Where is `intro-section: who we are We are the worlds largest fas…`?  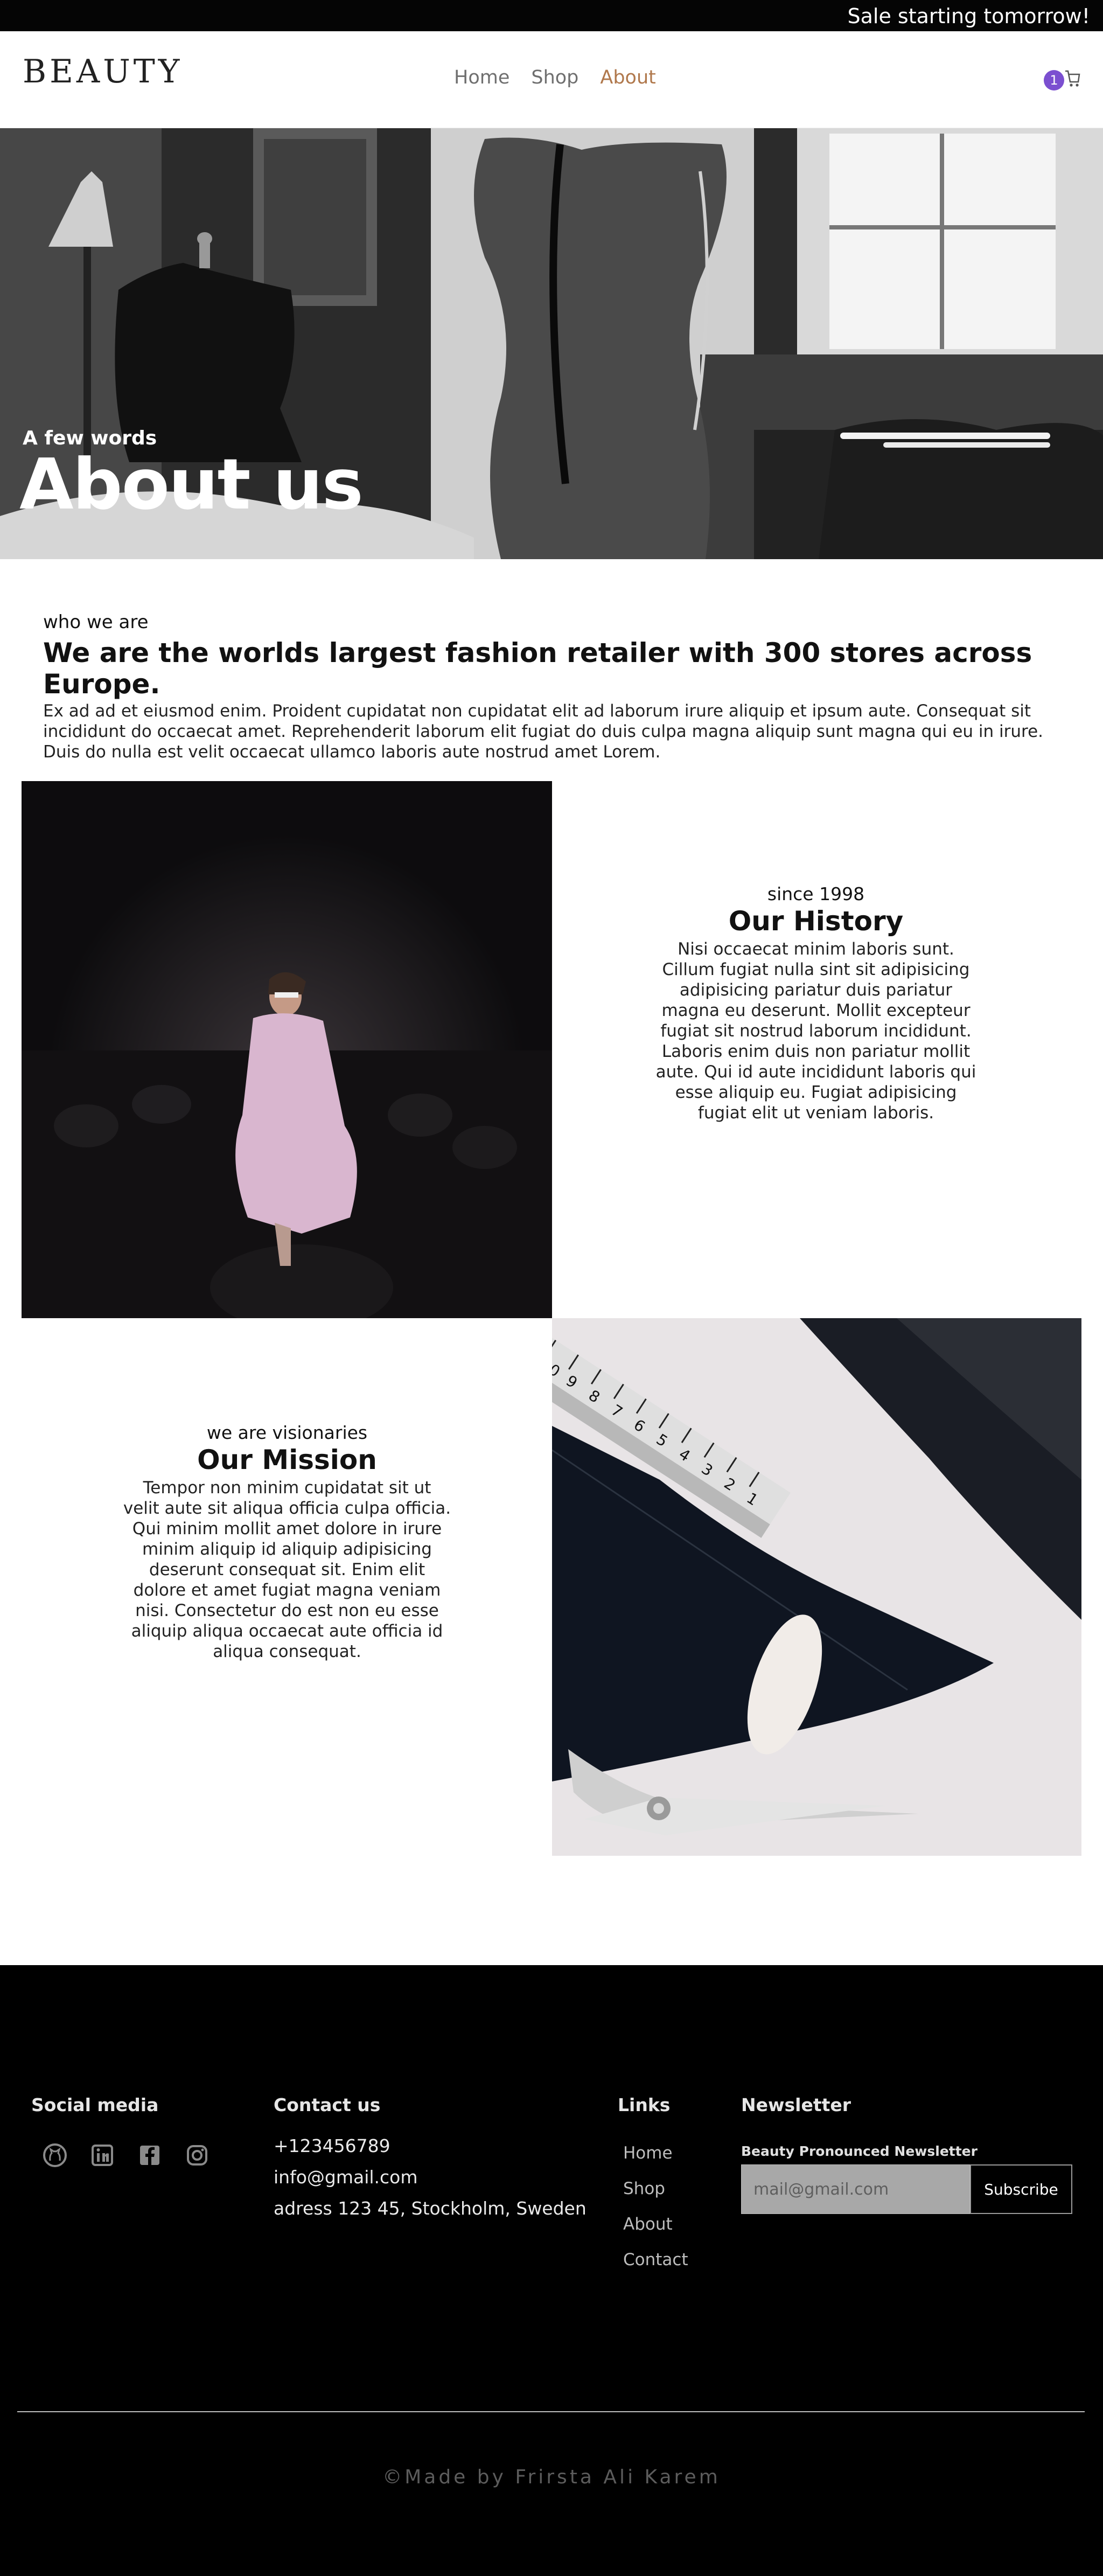 intro-section: who we are We are the worlds largest fas… is located at coordinates (554, 687).